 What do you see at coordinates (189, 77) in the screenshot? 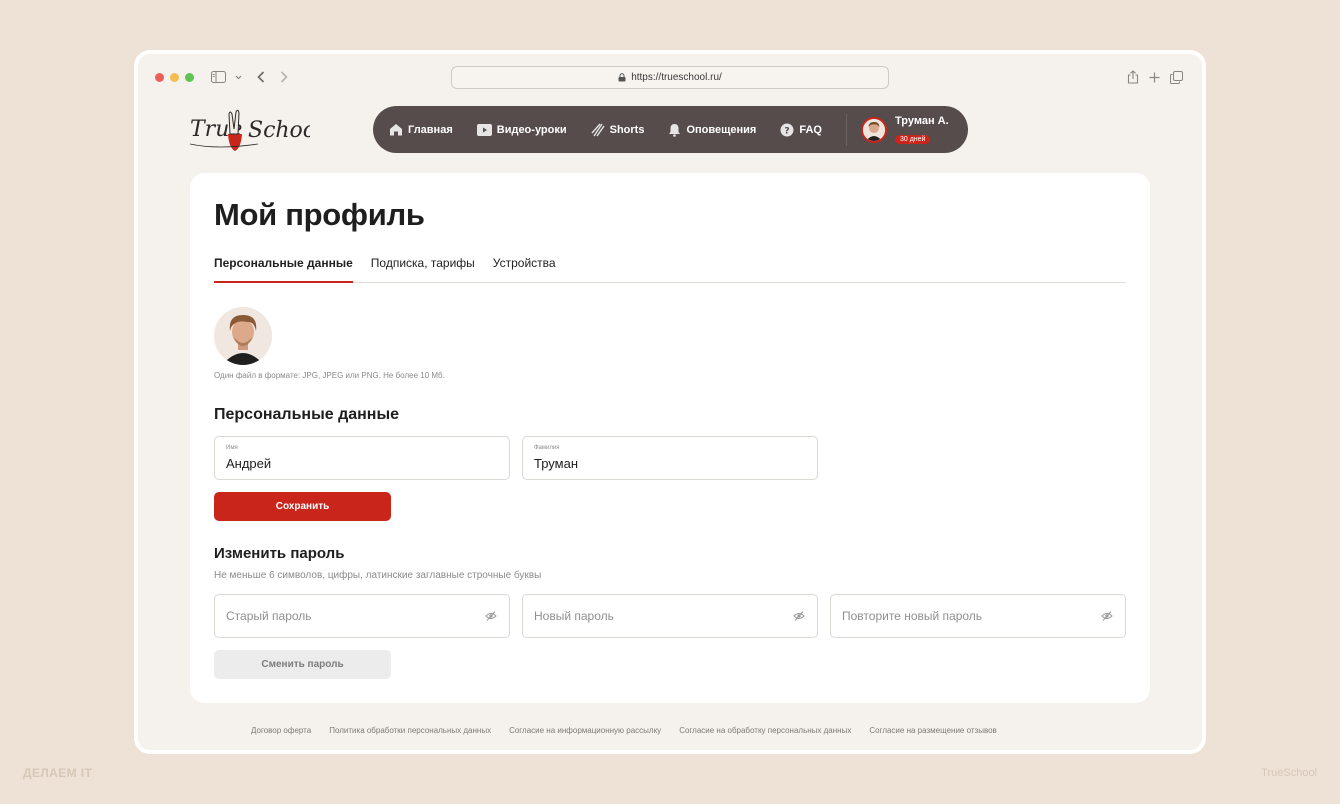
I see `maximize-window-button` at bounding box center [189, 77].